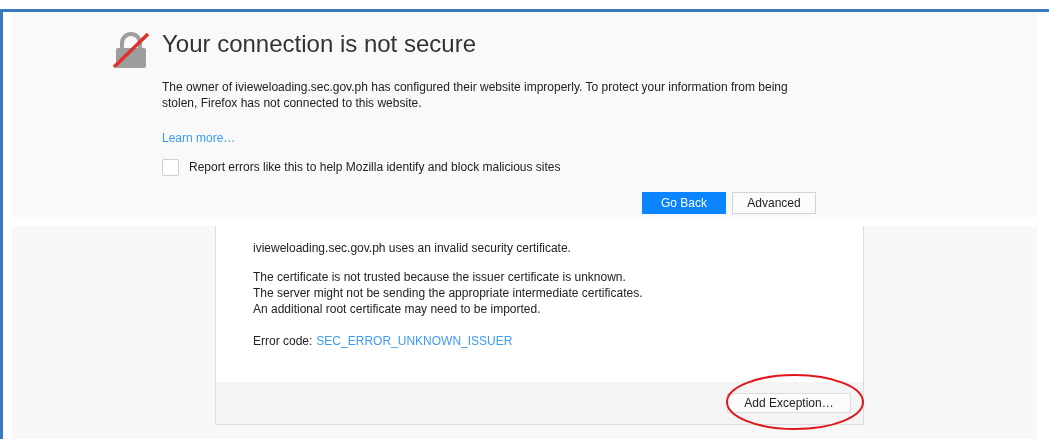 The height and width of the screenshot is (439, 1049). I want to click on certificate-error-text: ivieweloading.sec.gov.ph uses an invalid security certificate., so click(412, 248).